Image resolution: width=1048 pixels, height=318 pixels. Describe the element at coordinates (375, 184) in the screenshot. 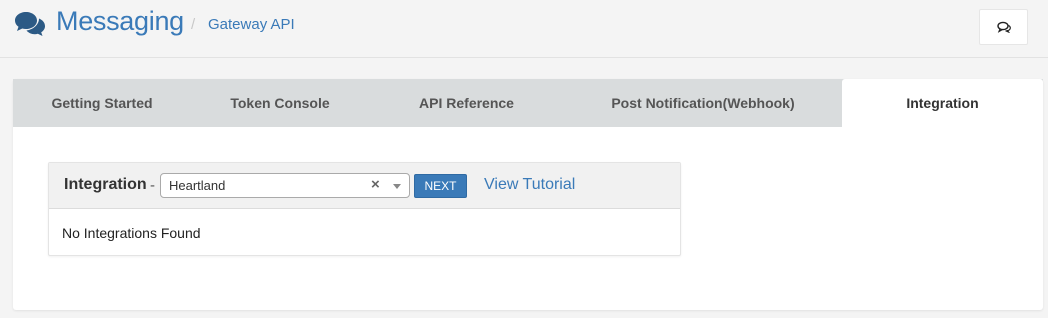

I see `clear-selection-icon: ×` at that location.